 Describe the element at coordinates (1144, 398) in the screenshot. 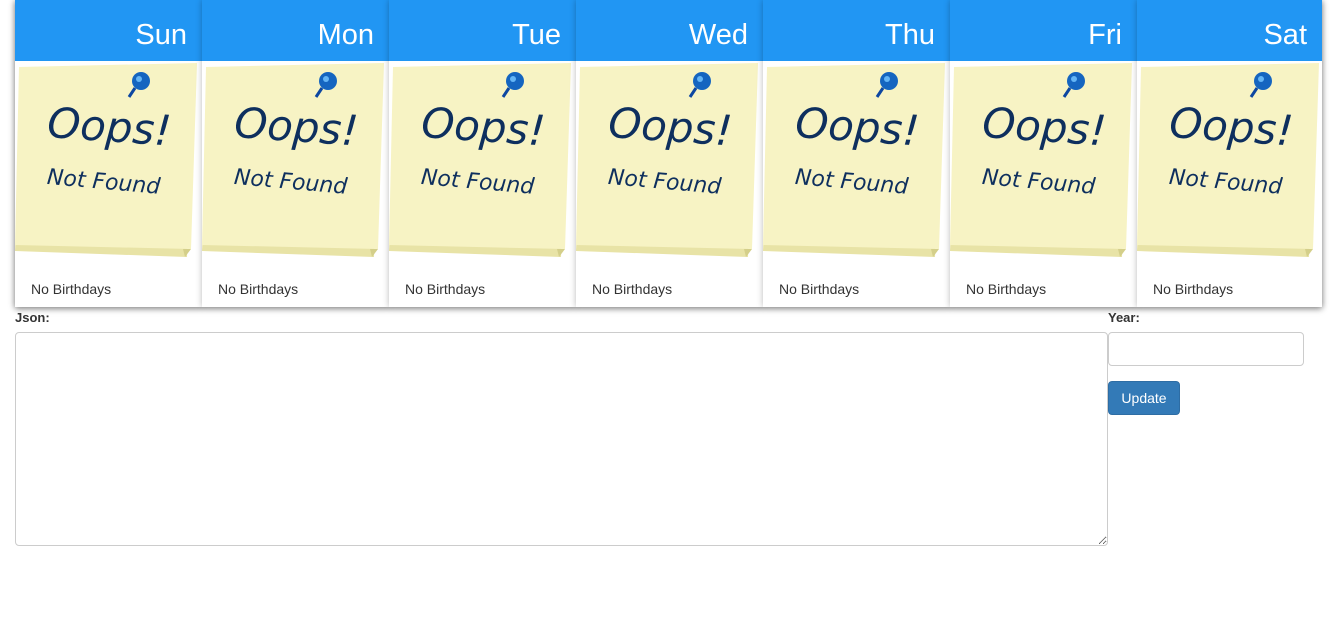

I see `update-button: Update` at that location.